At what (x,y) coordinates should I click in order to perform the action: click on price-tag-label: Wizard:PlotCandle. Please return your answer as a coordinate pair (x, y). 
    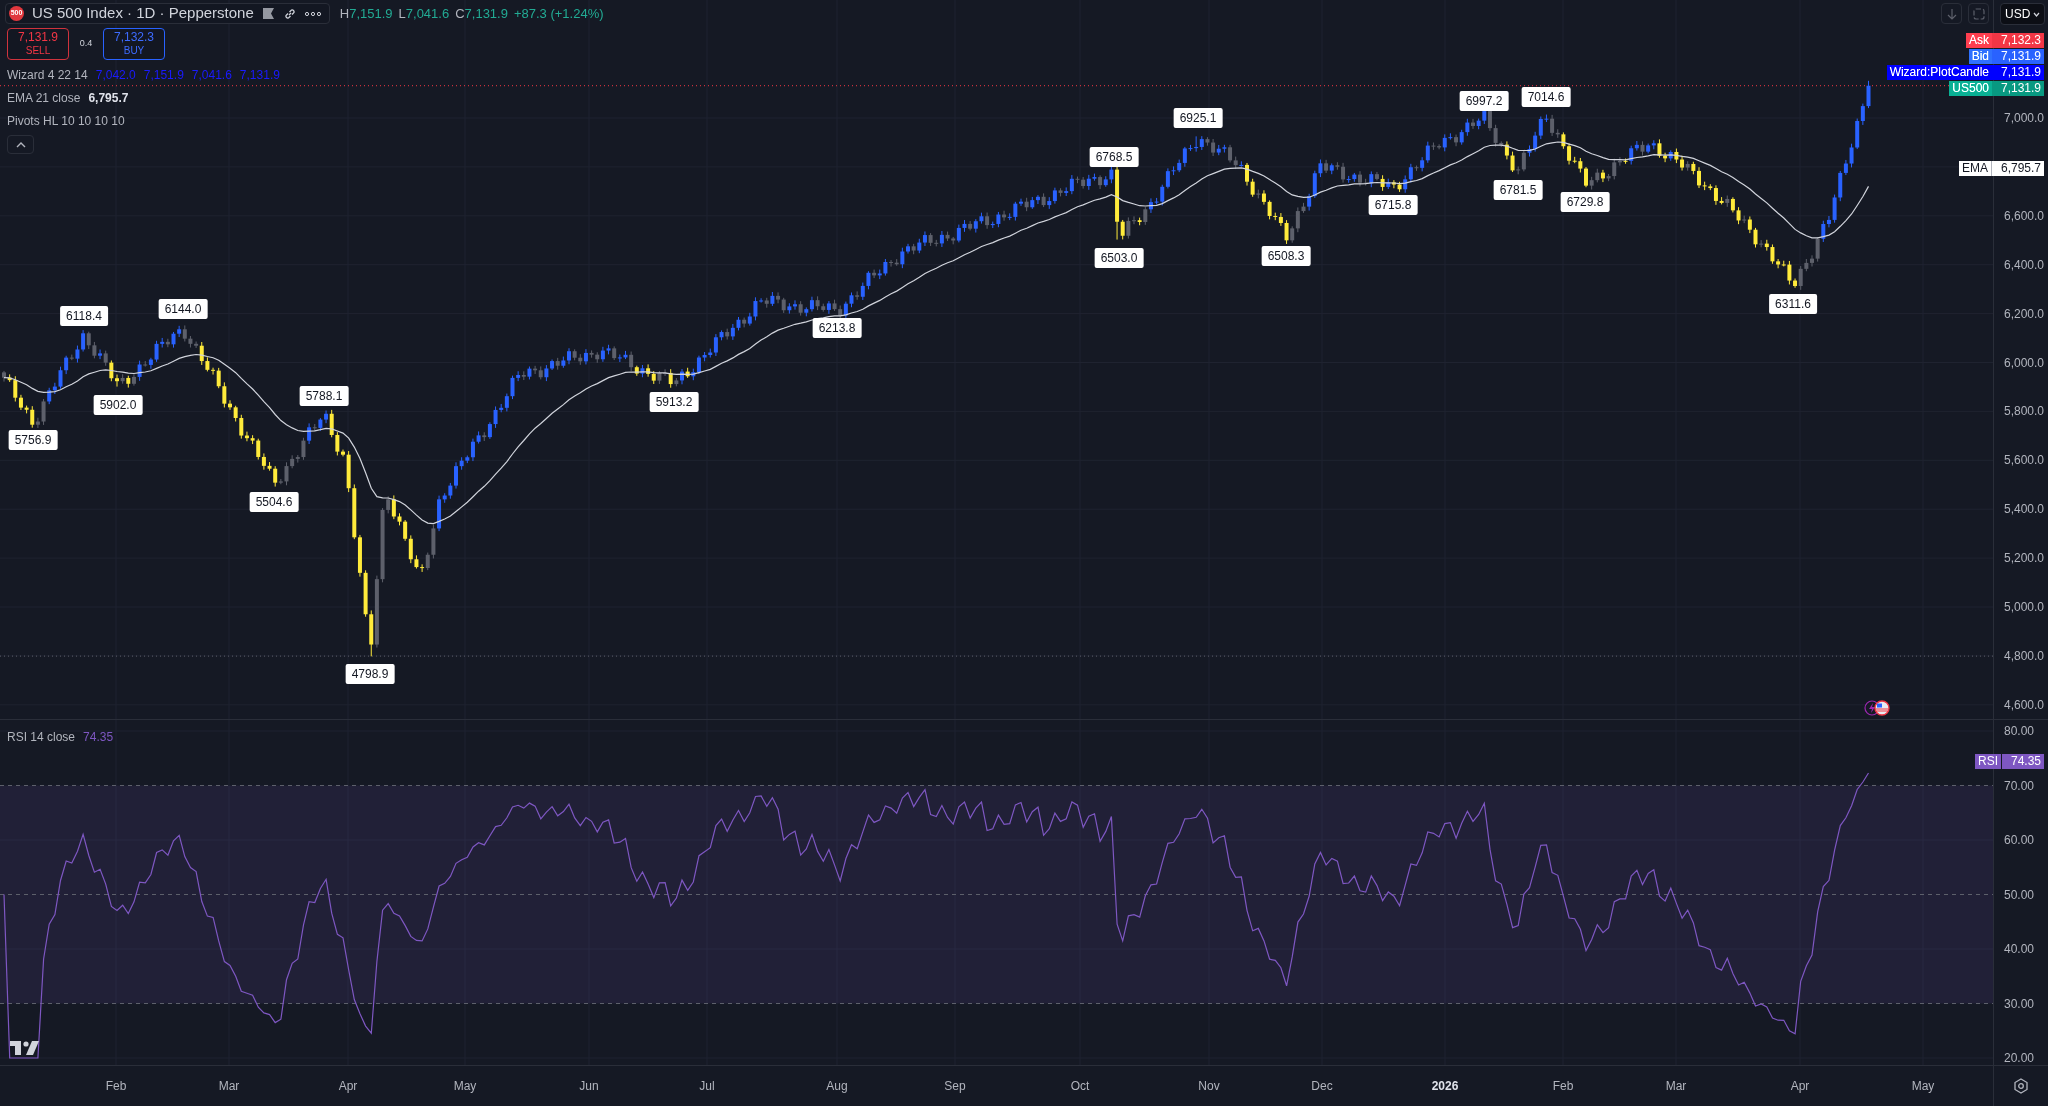
    Looking at the image, I should click on (1939, 72).